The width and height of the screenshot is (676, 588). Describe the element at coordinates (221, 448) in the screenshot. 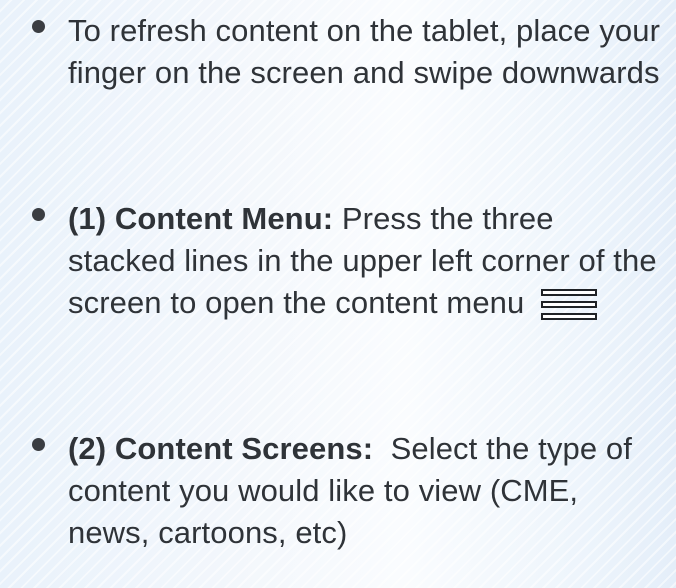

I see `bullet-heading: (2) Content Screens:` at that location.